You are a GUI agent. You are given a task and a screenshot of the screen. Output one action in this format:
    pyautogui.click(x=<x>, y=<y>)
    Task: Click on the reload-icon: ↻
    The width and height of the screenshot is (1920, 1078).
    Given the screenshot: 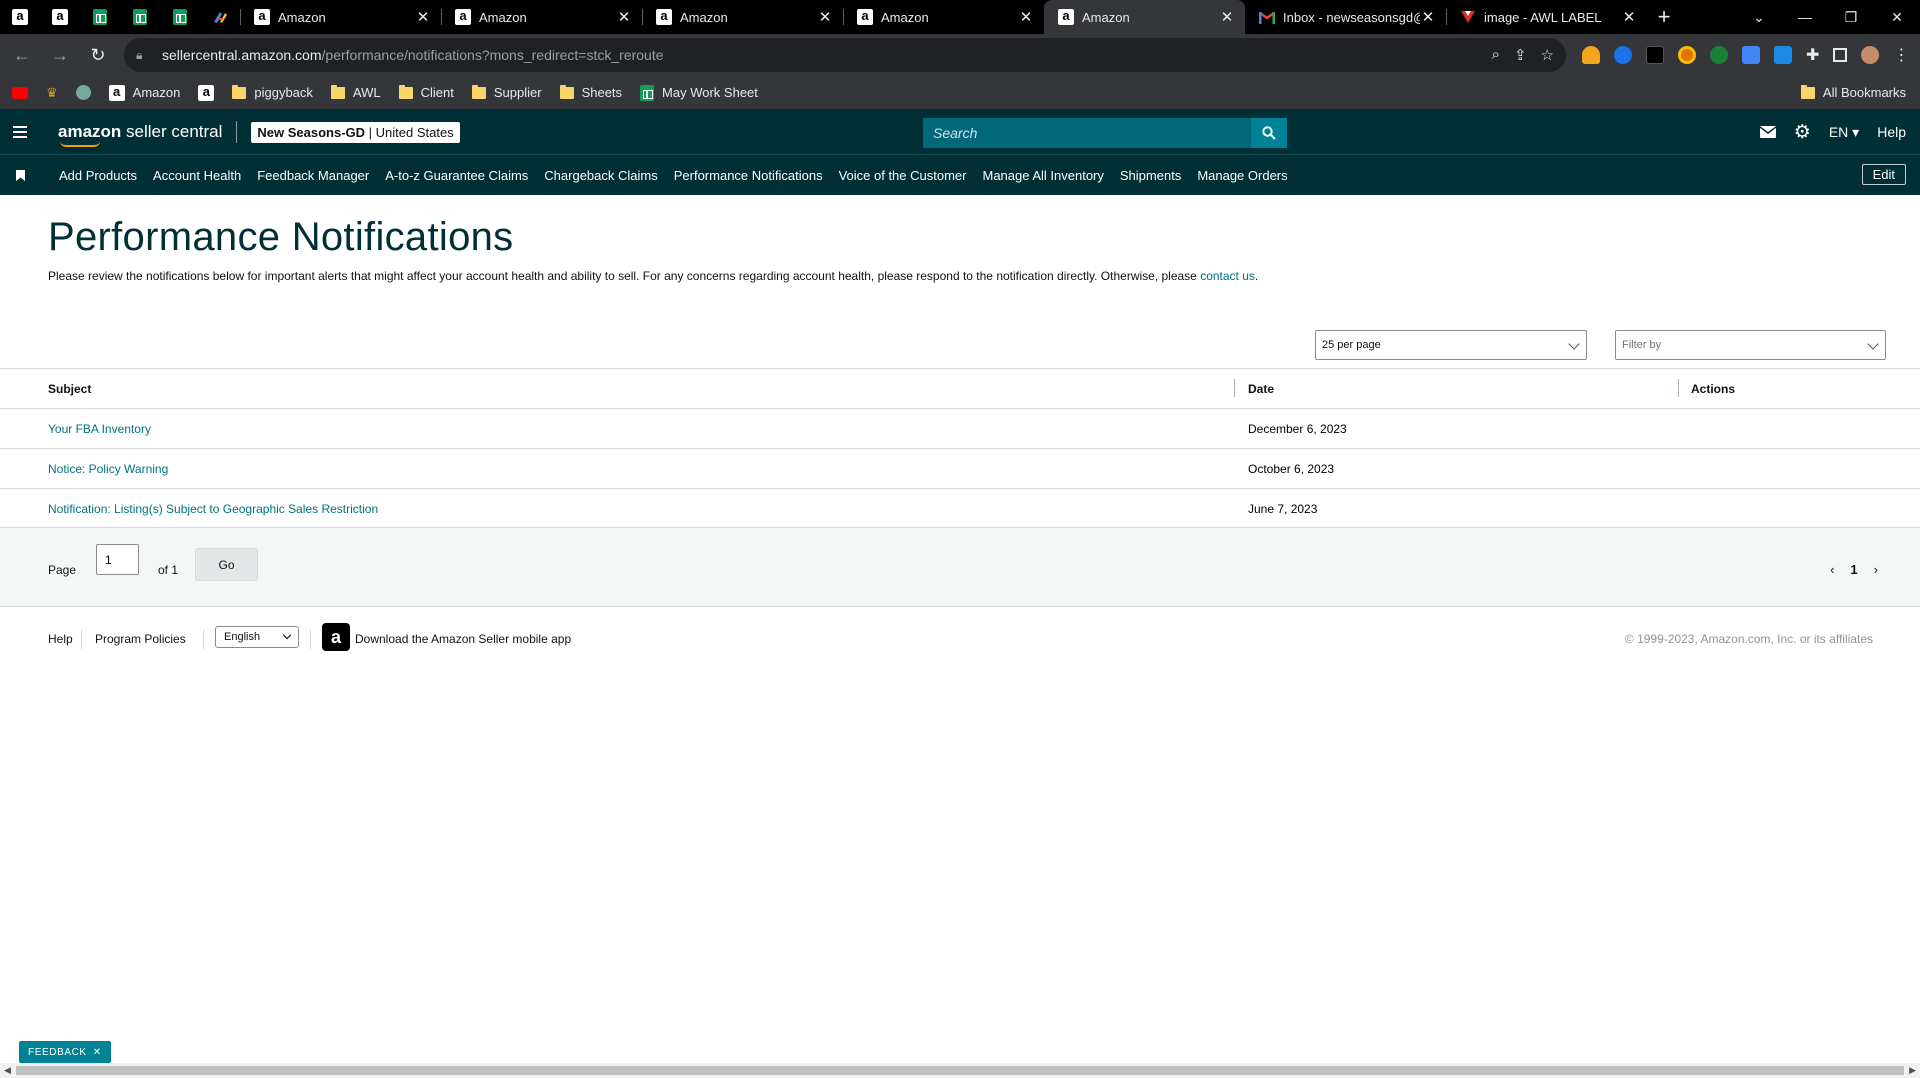 What is the action you would take?
    pyautogui.click(x=98, y=55)
    